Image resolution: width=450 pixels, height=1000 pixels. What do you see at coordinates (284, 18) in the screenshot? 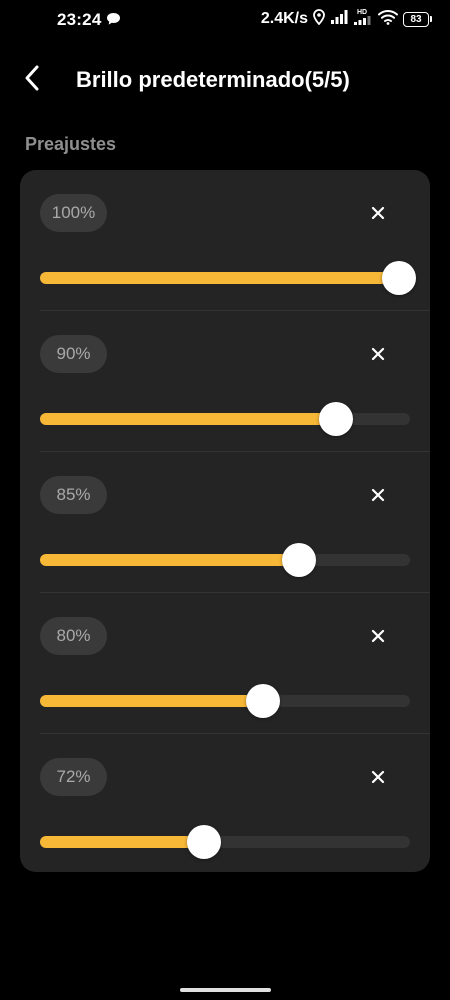
I see `net-speed: 2.4K/s` at bounding box center [284, 18].